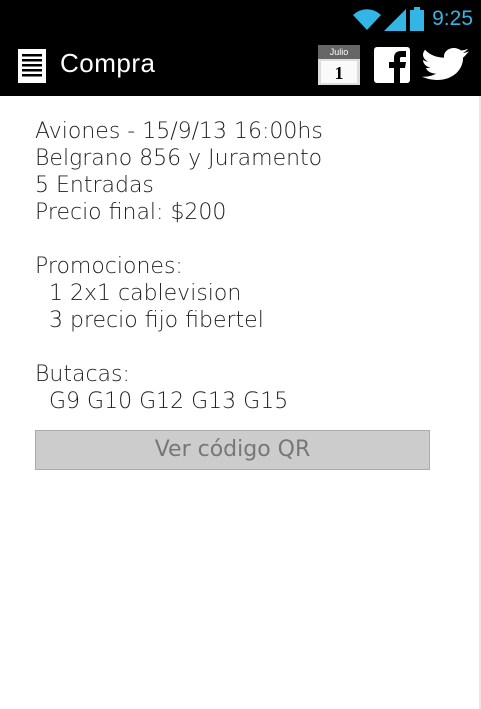 Image resolution: width=481 pixels, height=709 pixels. I want to click on clock: 9:25, so click(452, 18).